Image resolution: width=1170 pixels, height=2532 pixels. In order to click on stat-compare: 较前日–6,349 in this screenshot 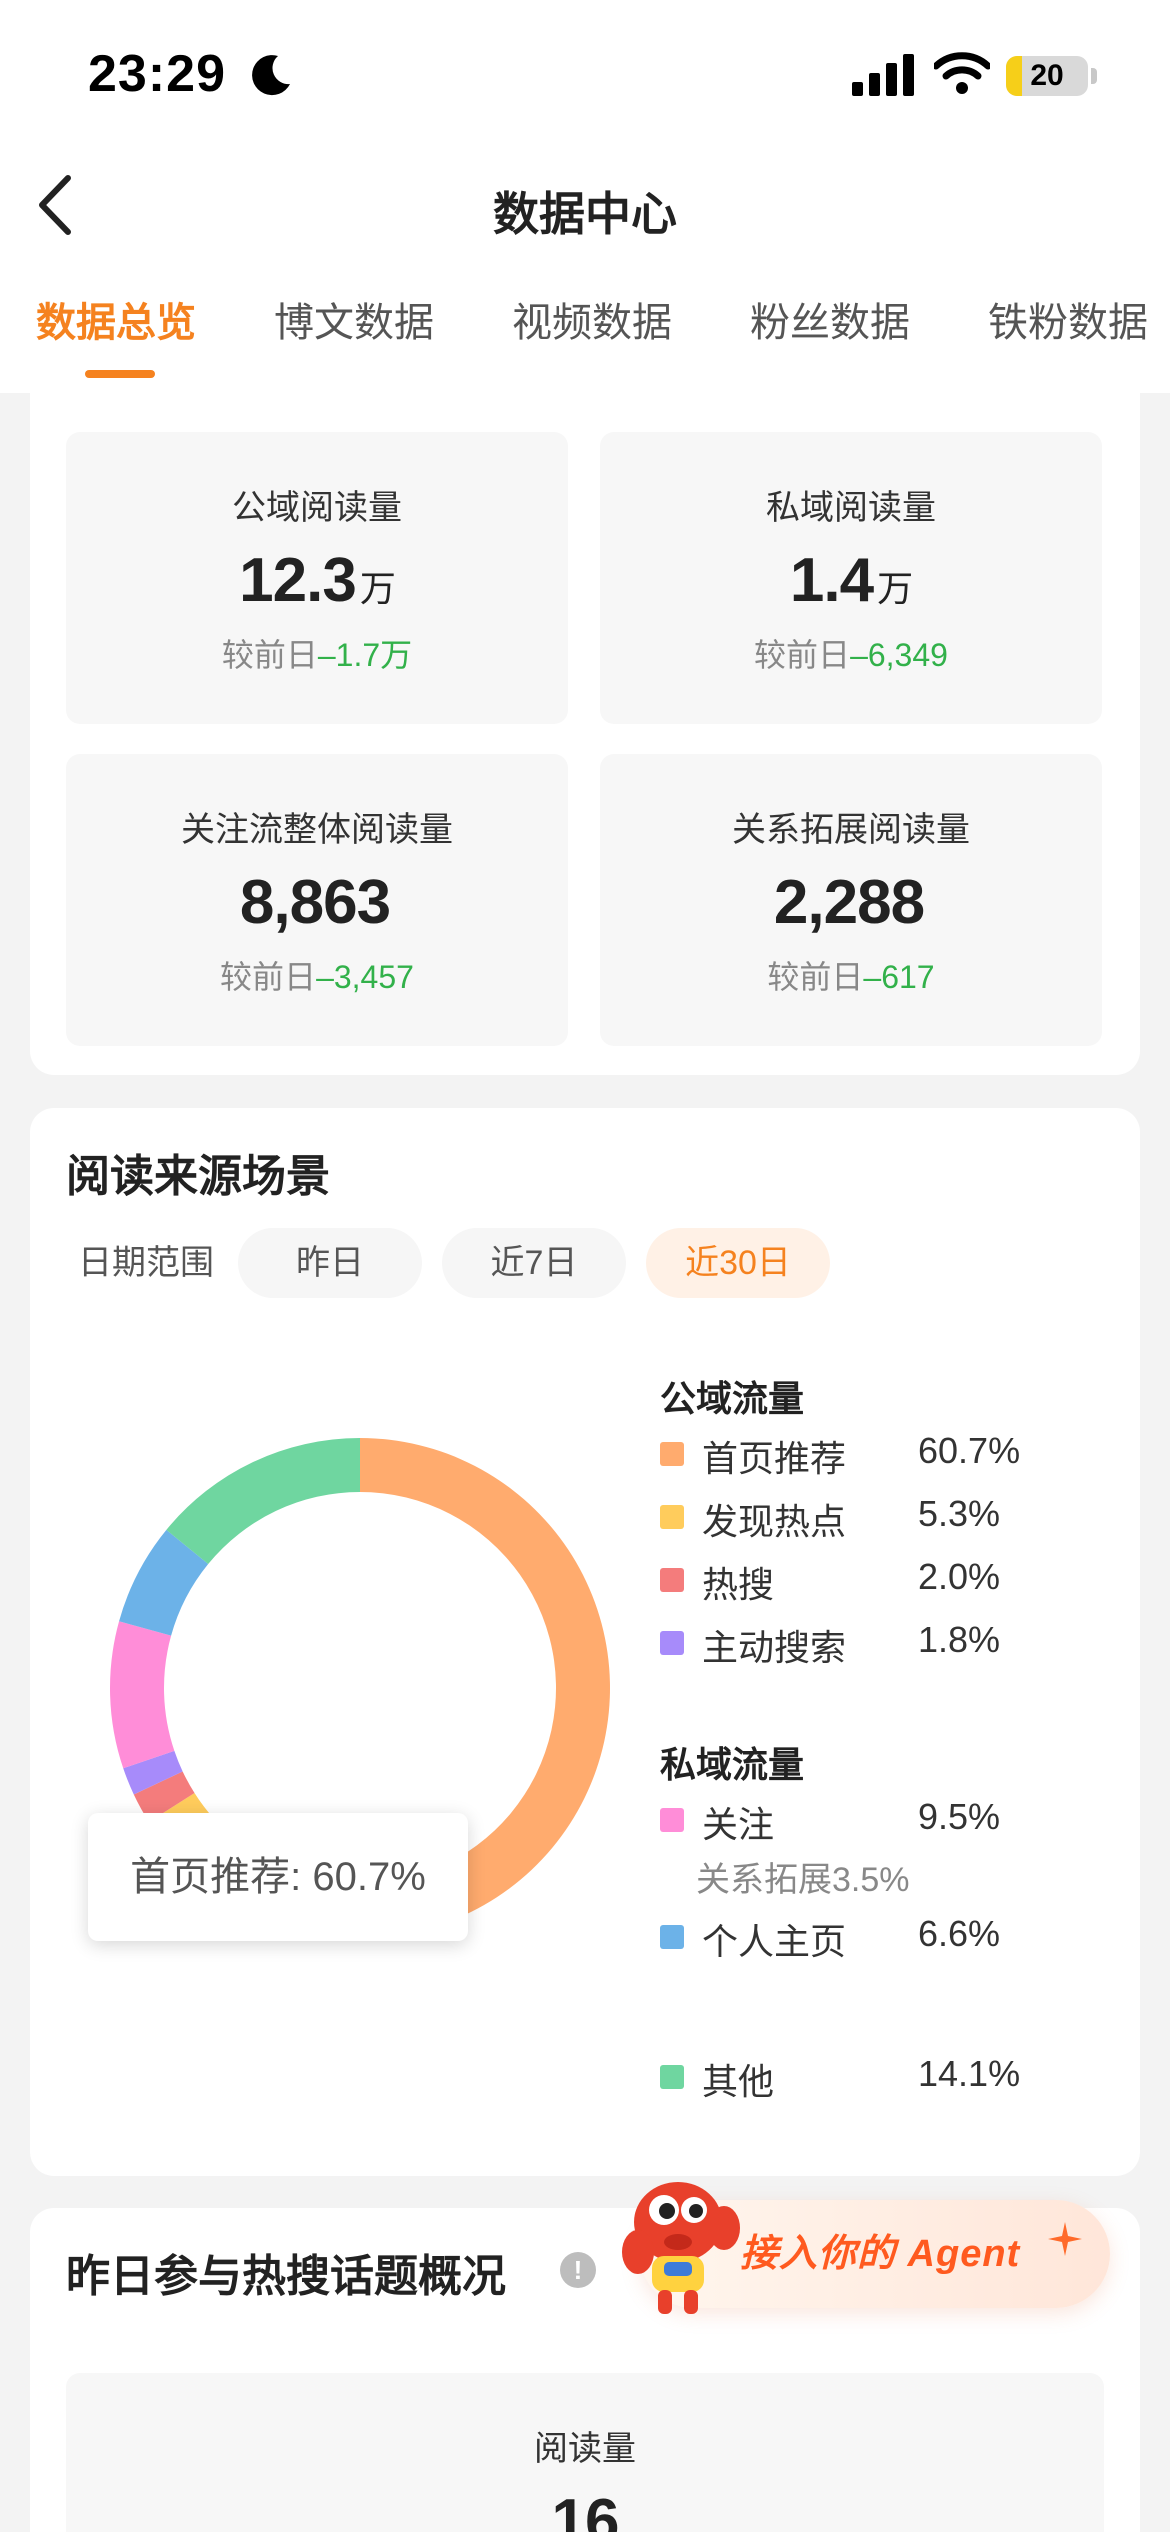, I will do `click(851, 655)`.